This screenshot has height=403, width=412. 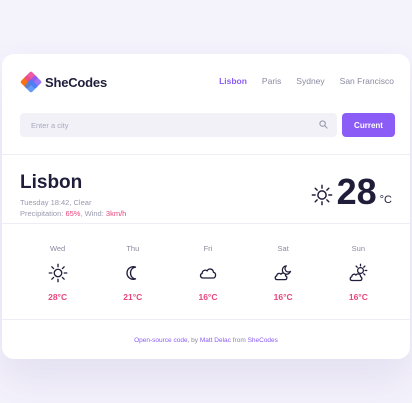 What do you see at coordinates (239, 340) in the screenshot?
I see `footer-from: from` at bounding box center [239, 340].